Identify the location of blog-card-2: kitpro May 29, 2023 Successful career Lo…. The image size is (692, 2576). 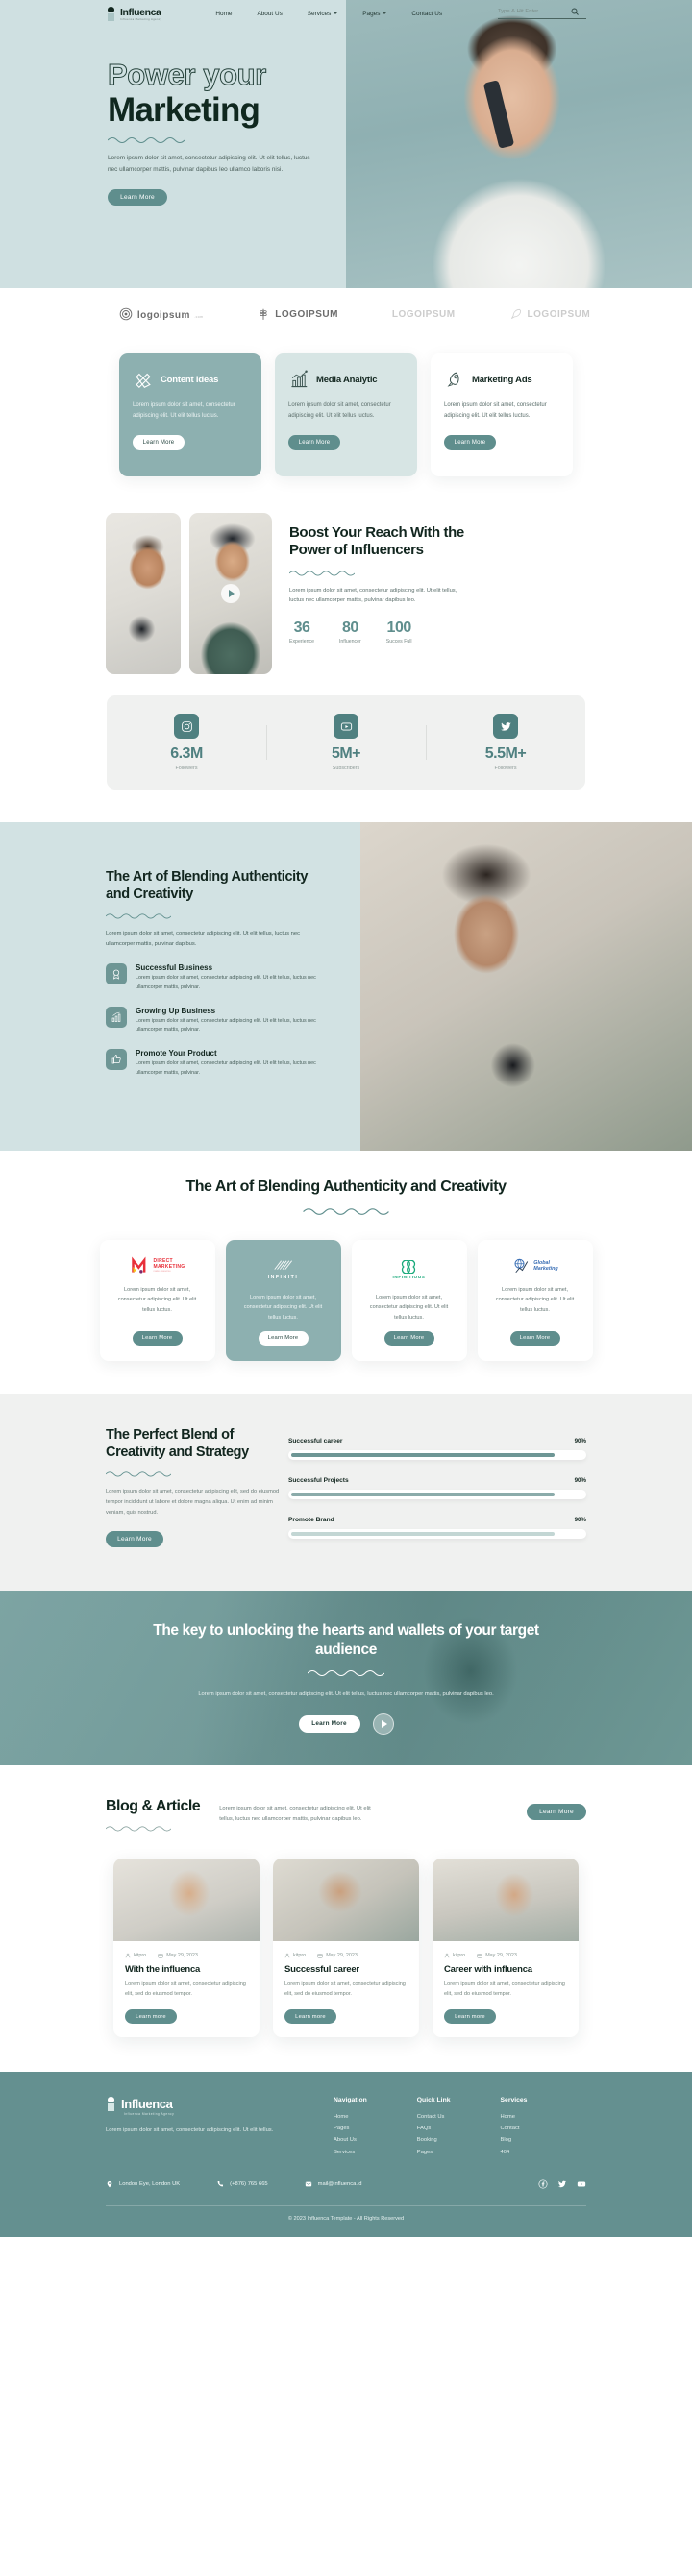
(346, 1948).